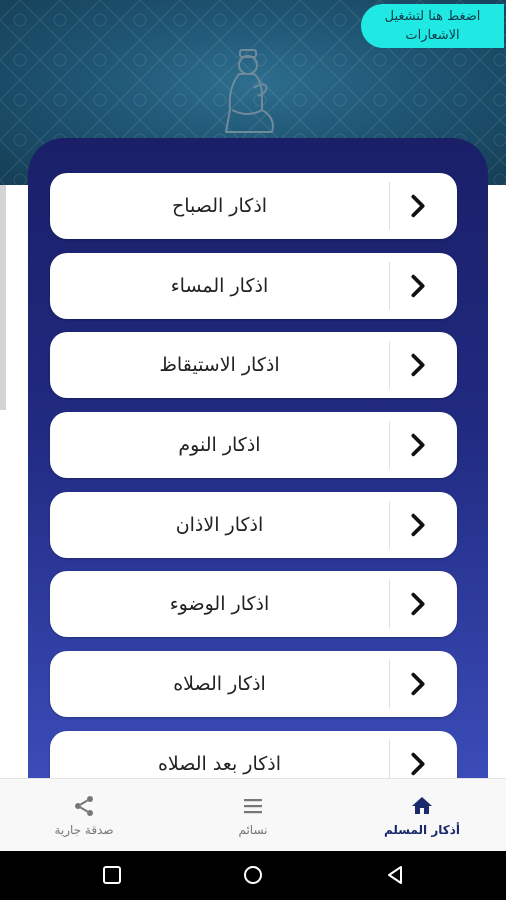  I want to click on praying-figure-icon, so click(249, 91).